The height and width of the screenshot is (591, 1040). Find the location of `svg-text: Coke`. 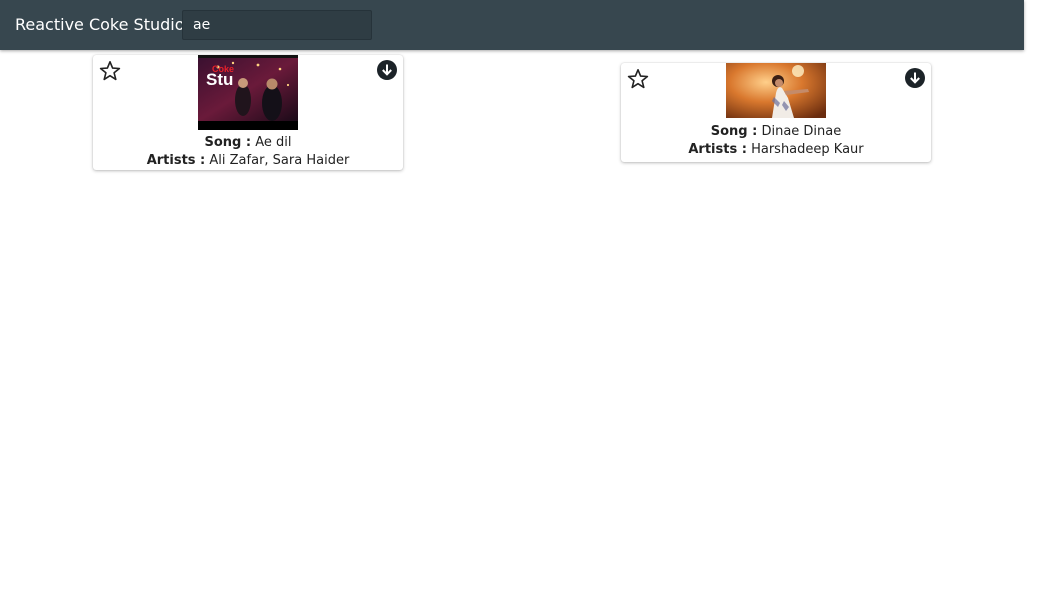

svg-text: Coke is located at coordinates (223, 69).